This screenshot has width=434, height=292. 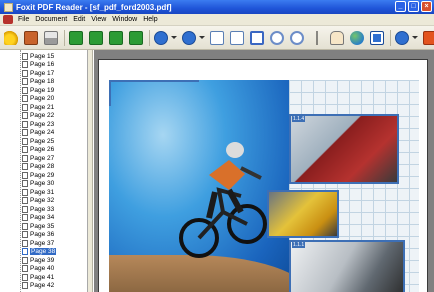 What do you see at coordinates (8, 19) in the screenshot?
I see `document-menu-icon` at bounding box center [8, 19].